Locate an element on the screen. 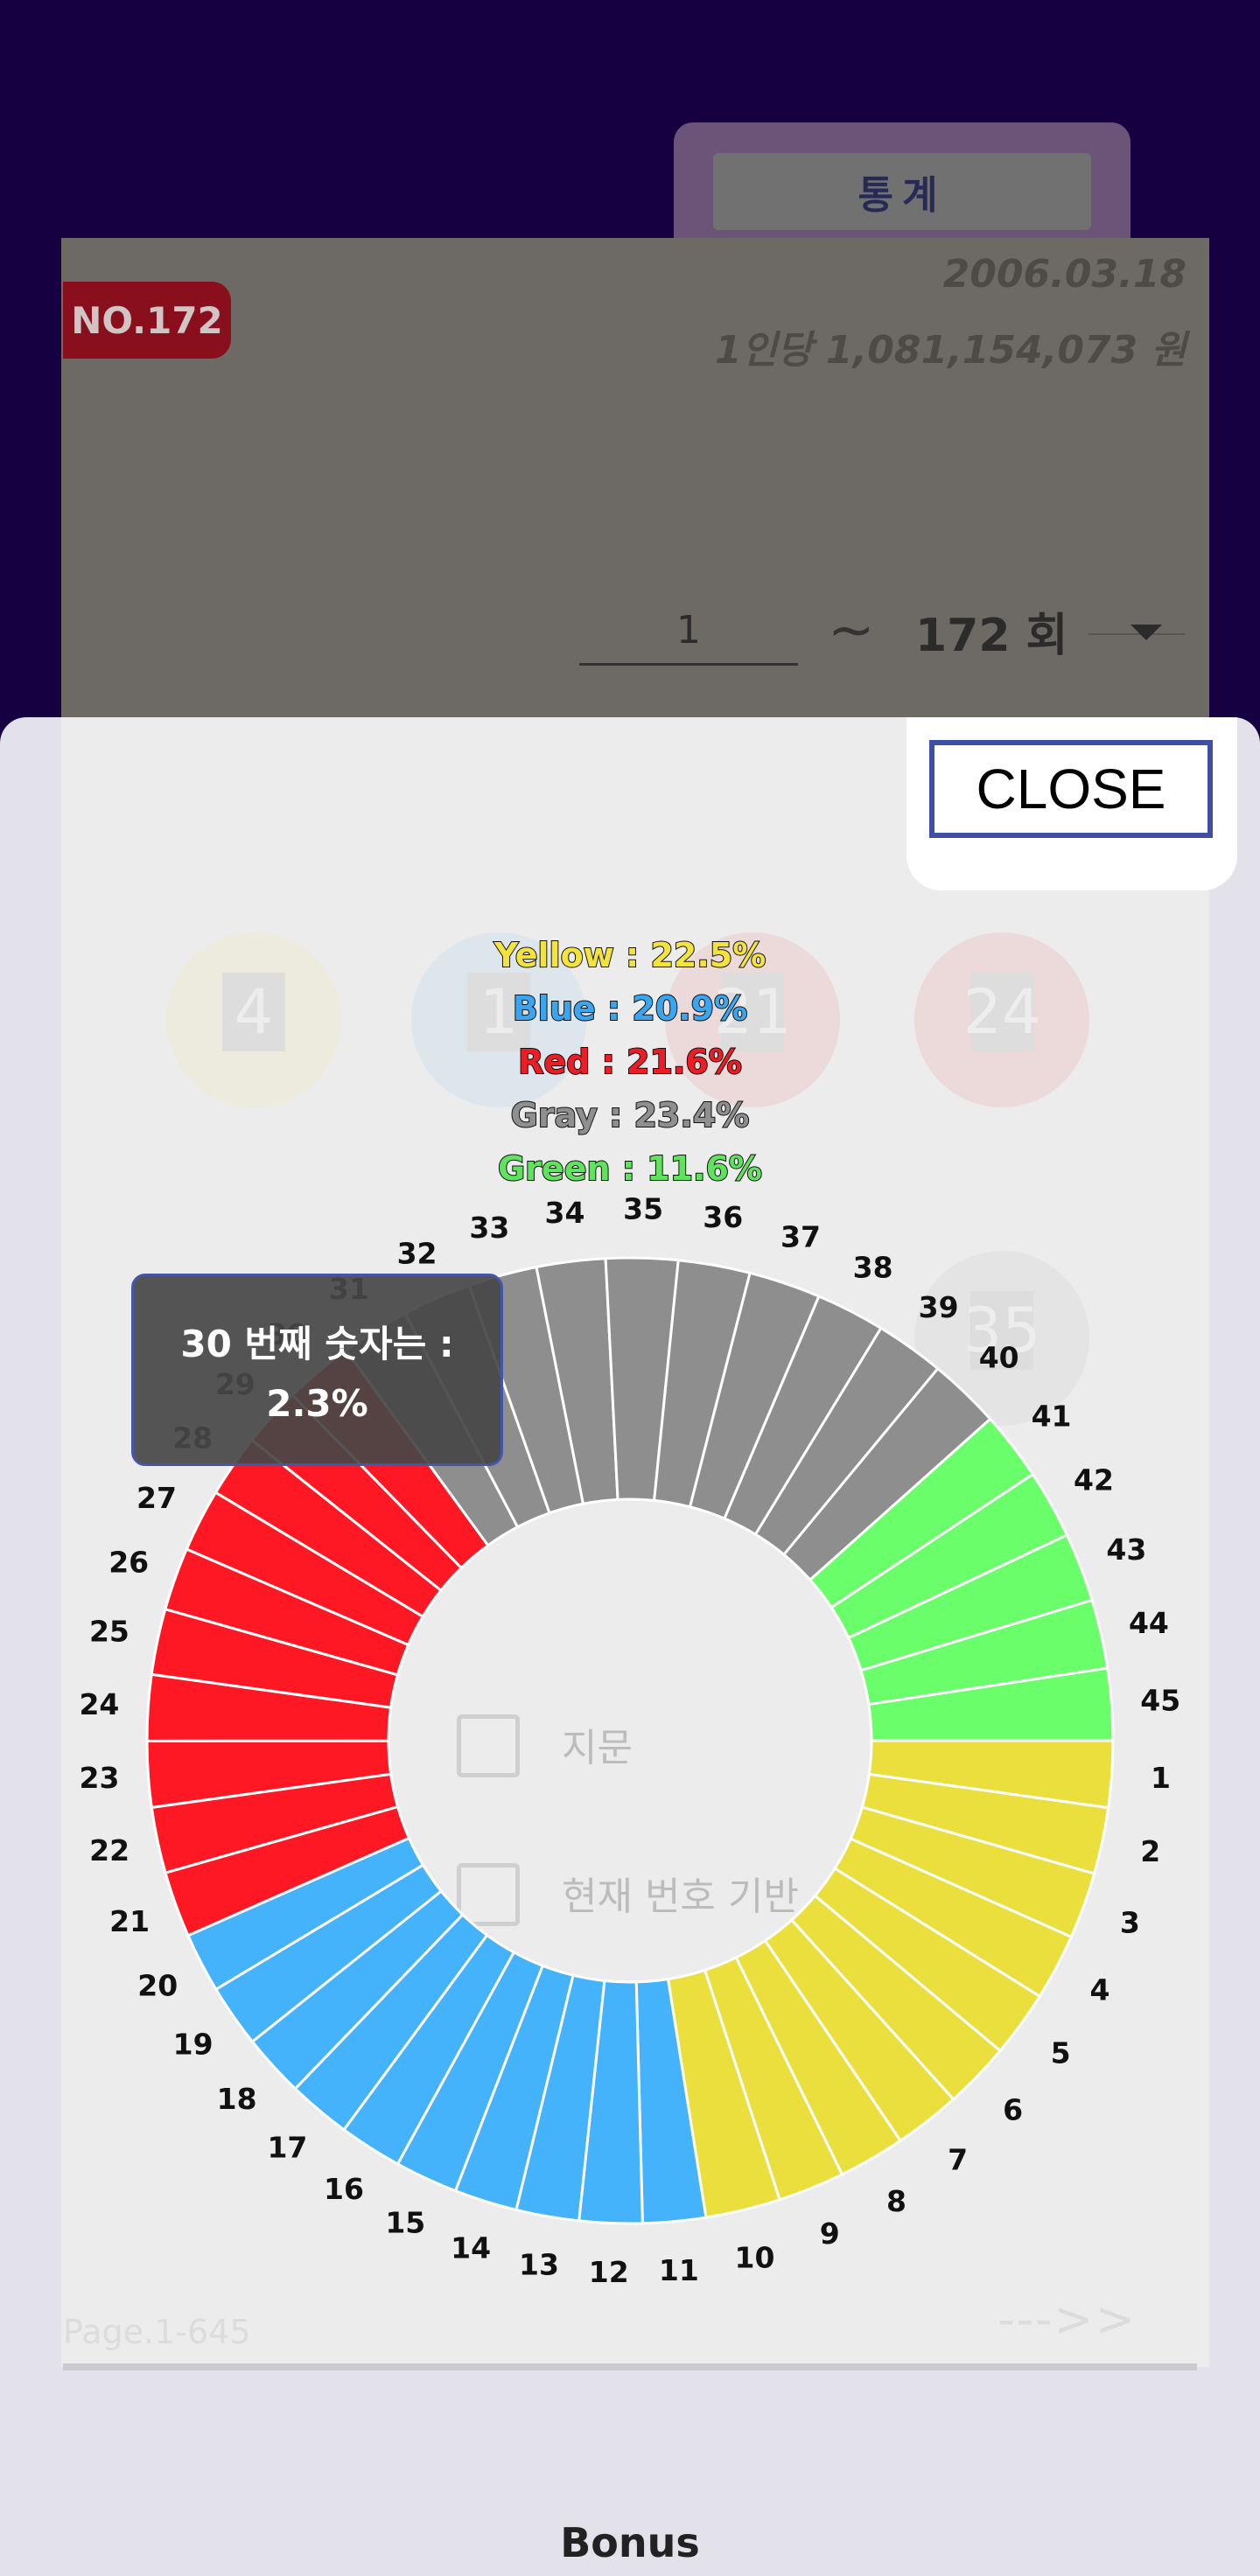  segment-label-7: 7 is located at coordinates (958, 2159).